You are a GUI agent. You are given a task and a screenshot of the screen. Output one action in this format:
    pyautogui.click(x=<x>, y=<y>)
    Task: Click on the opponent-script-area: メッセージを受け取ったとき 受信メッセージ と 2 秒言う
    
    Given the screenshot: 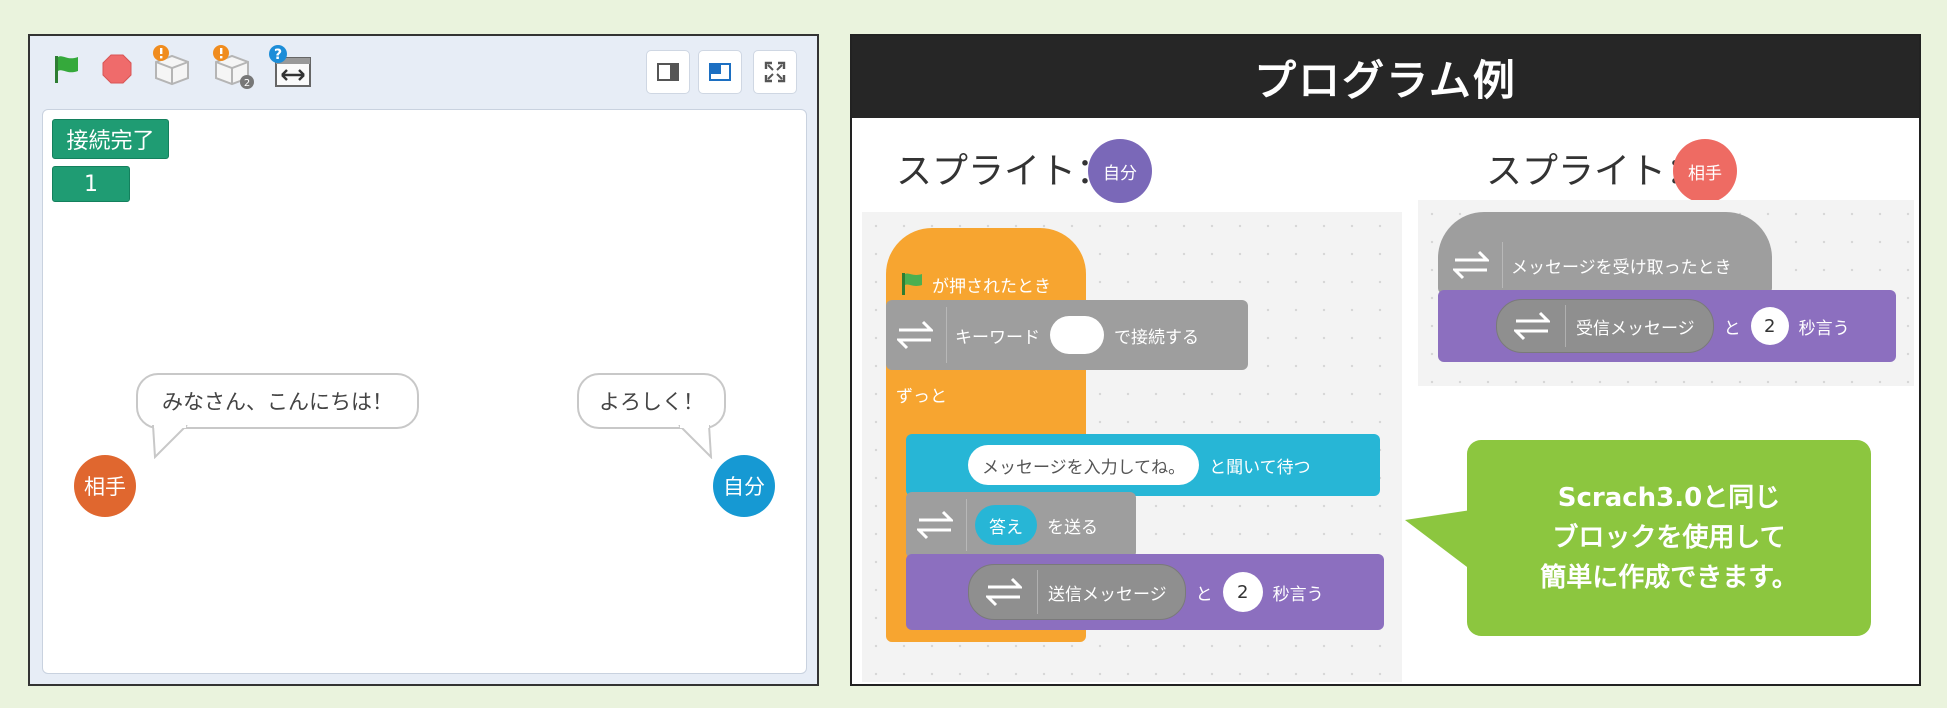 What is the action you would take?
    pyautogui.click(x=1666, y=293)
    